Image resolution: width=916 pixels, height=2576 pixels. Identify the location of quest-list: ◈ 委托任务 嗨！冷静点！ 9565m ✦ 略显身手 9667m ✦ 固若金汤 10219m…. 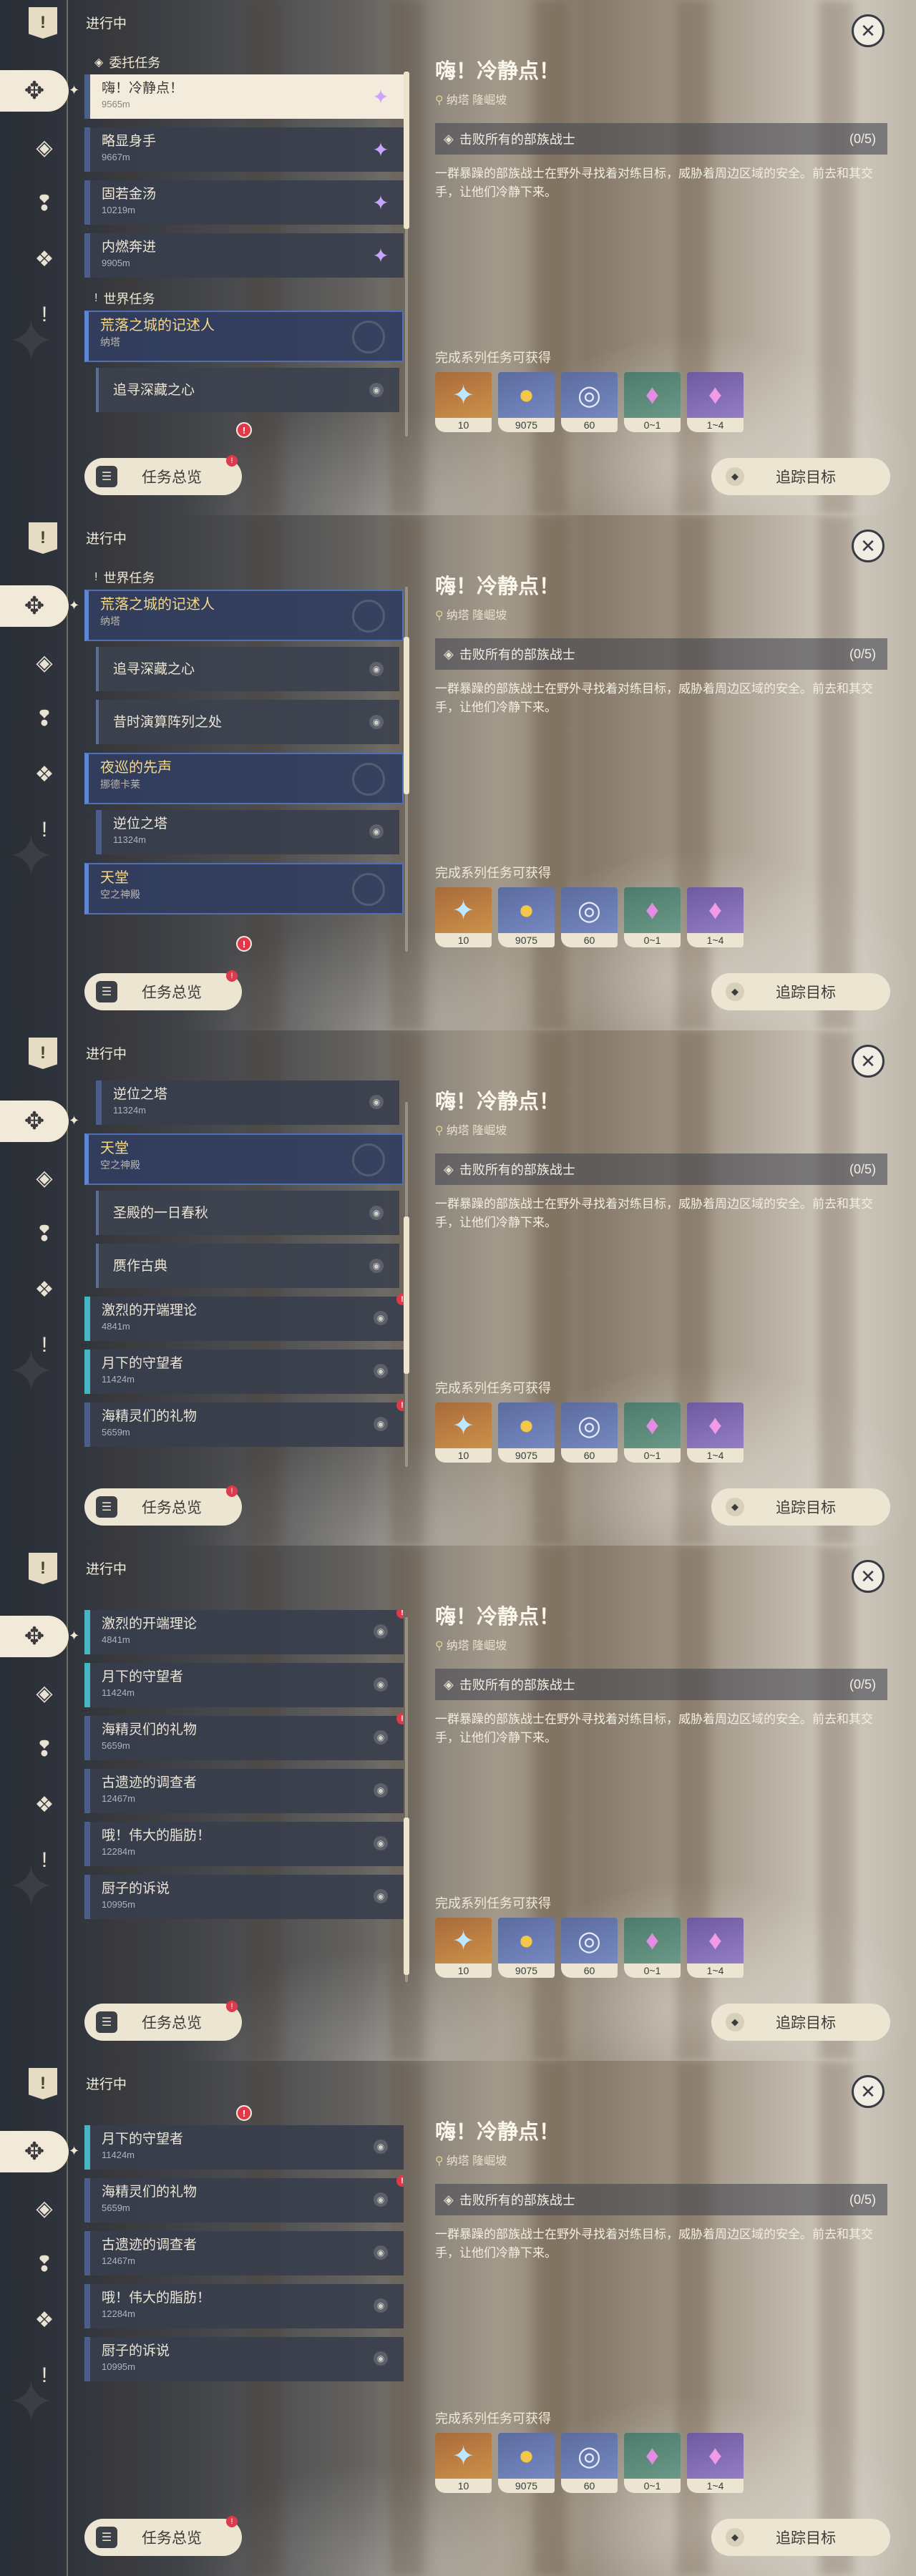
(244, 243).